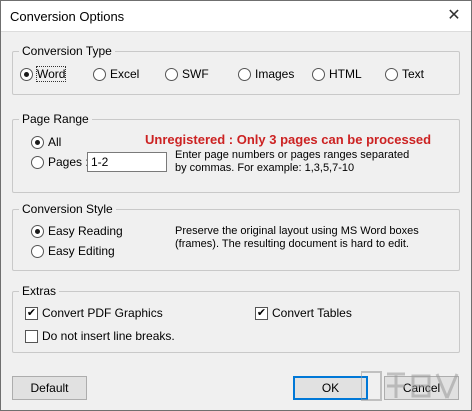 The image size is (472, 411). Describe the element at coordinates (67, 51) in the screenshot. I see `conversion-type-legend: Conversion Type` at that location.